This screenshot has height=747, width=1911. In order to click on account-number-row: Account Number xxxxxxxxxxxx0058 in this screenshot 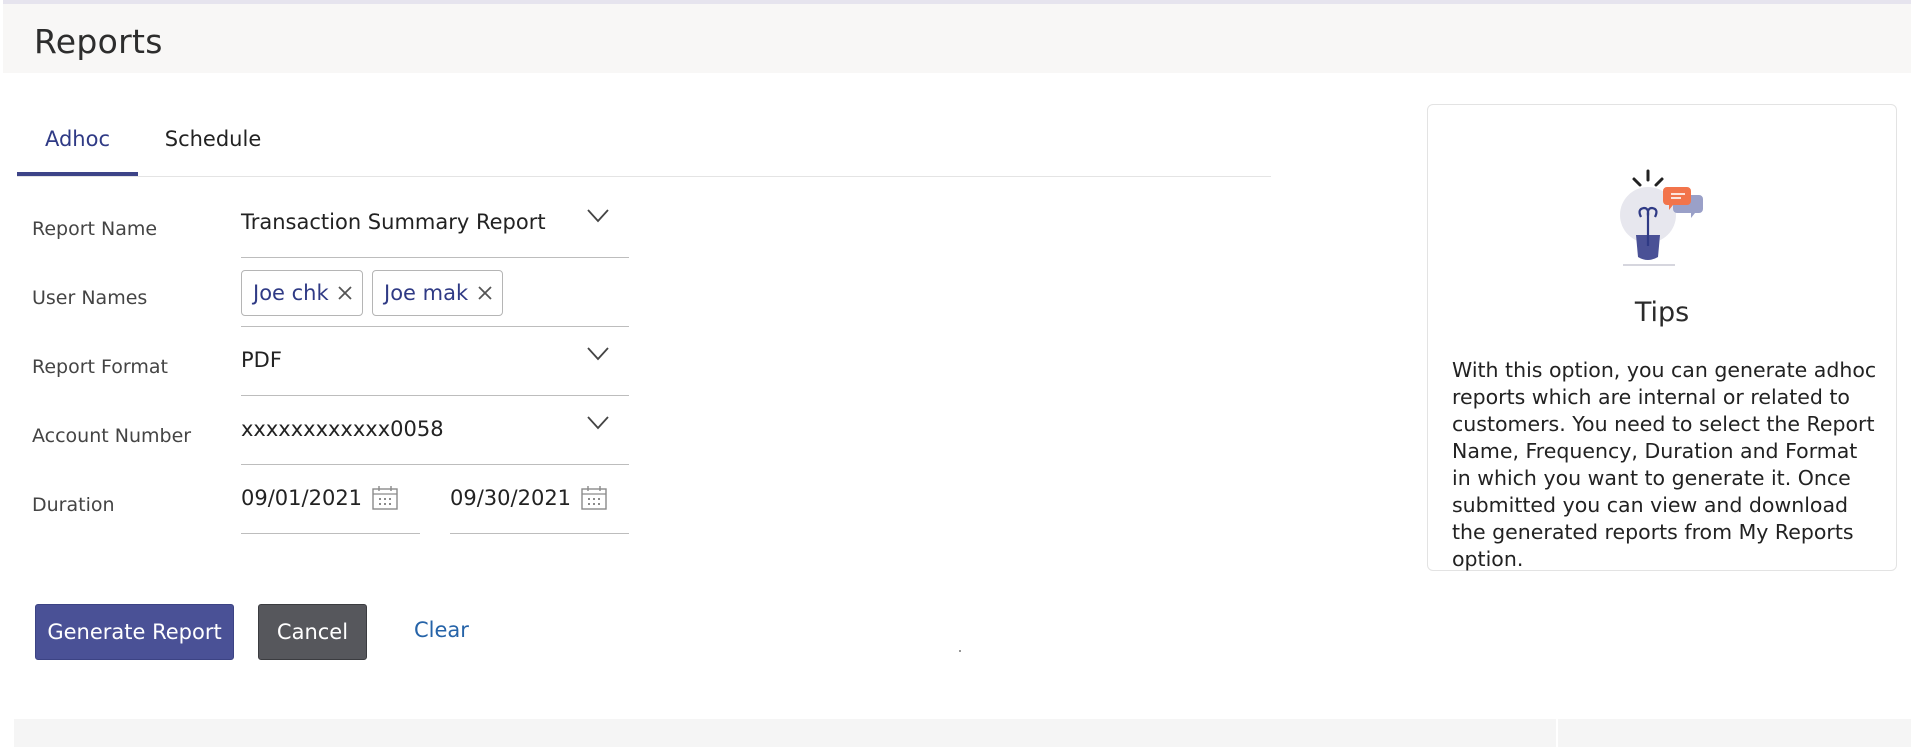, I will do `click(320, 430)`.